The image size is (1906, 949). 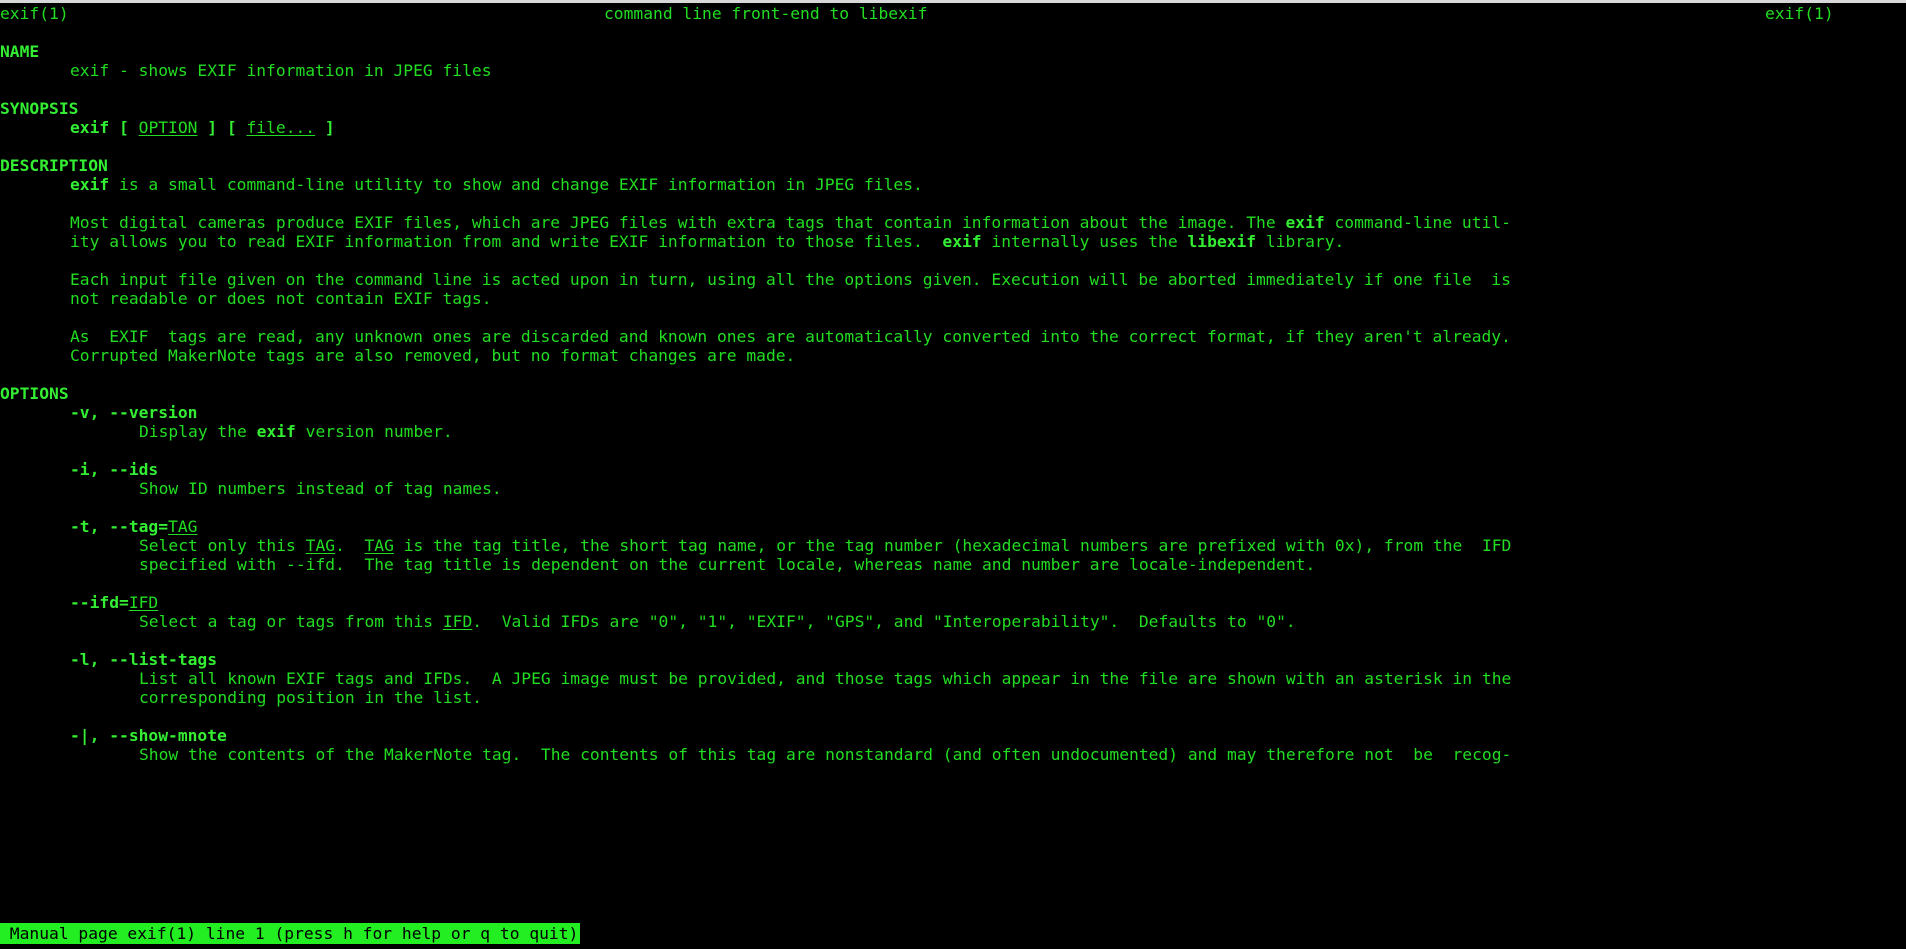 I want to click on option-flag-arg: IFD, so click(x=143, y=602).